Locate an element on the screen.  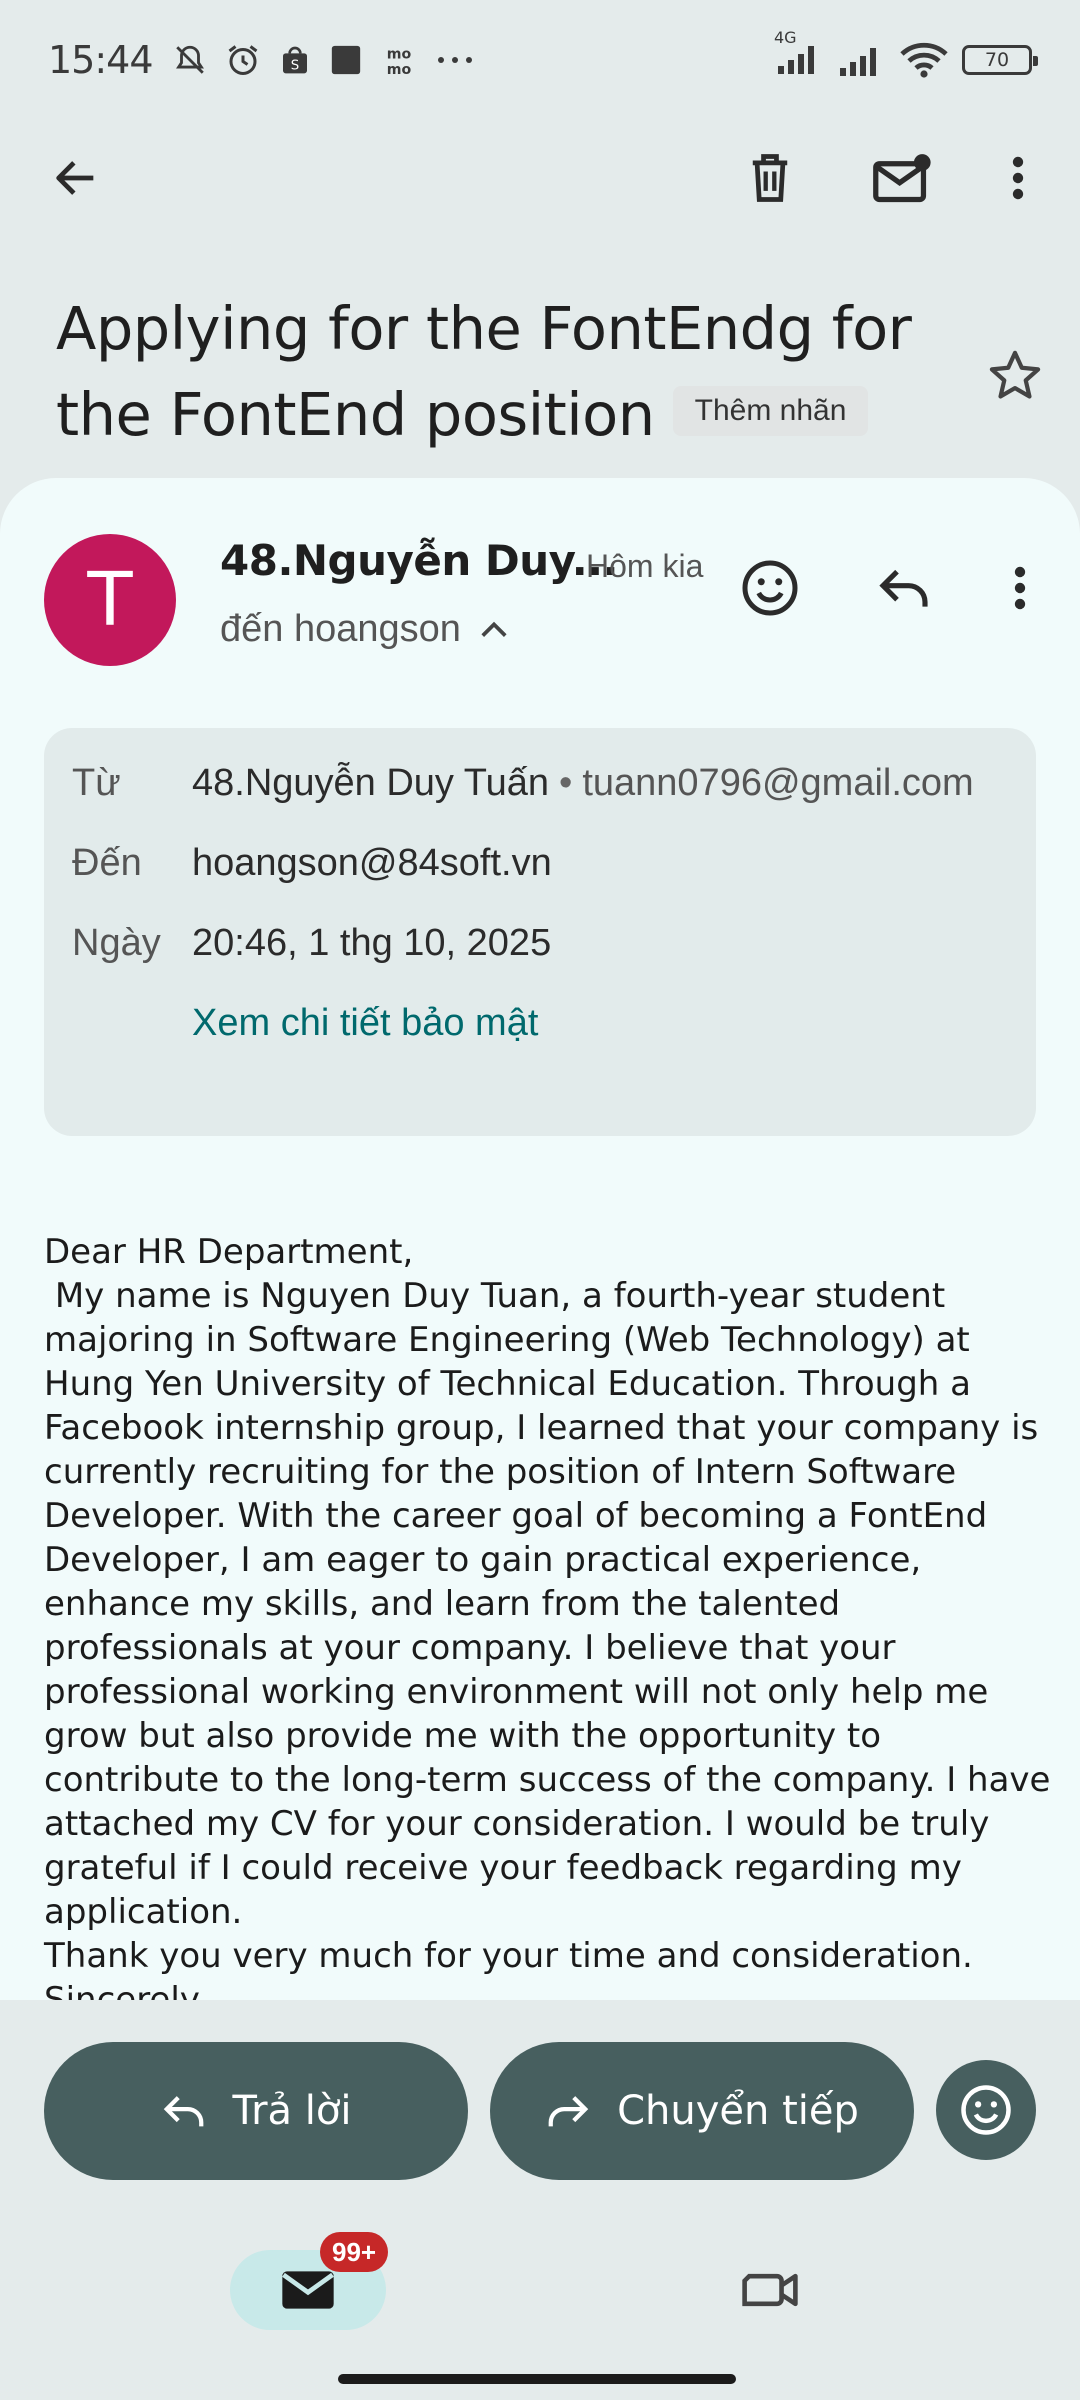
gesture-bar is located at coordinates (537, 2379).